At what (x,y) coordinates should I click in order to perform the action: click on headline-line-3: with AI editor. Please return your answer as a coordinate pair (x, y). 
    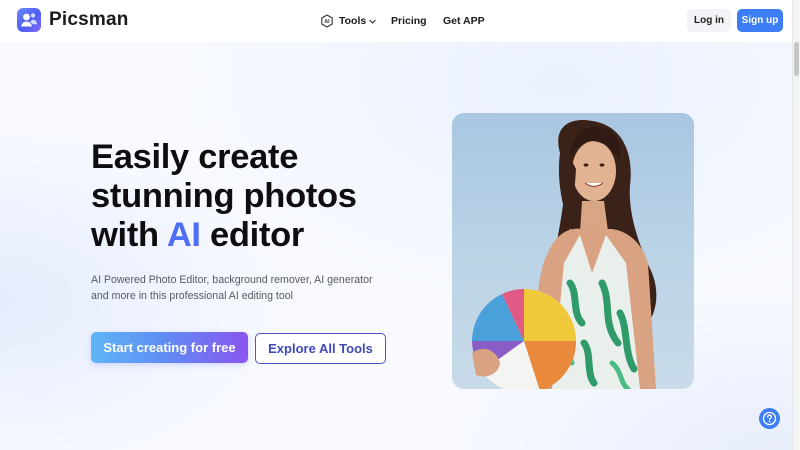
    Looking at the image, I should click on (256, 235).